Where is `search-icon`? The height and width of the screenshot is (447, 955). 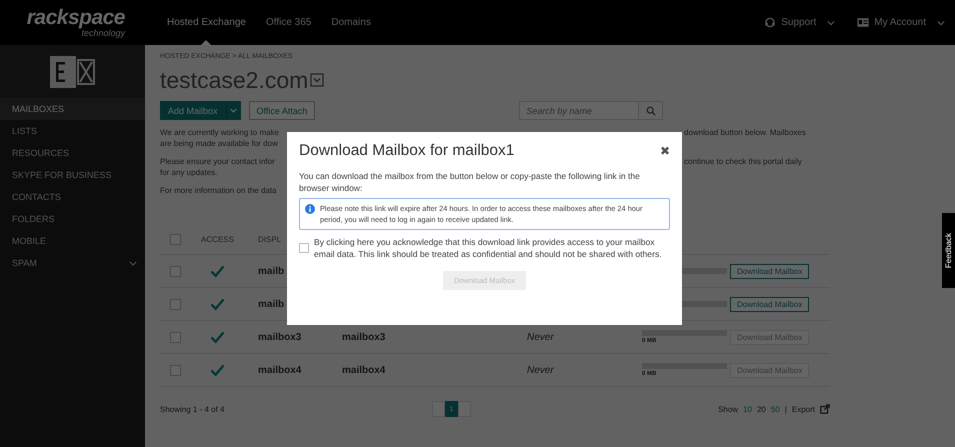
search-icon is located at coordinates (651, 111).